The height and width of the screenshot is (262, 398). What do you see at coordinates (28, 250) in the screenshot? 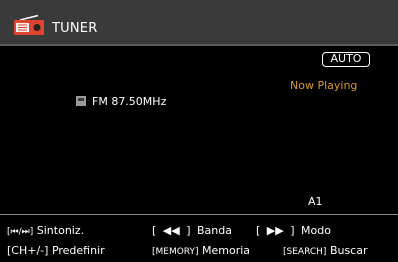
I see `hint-key: [CH+/-]` at bounding box center [28, 250].